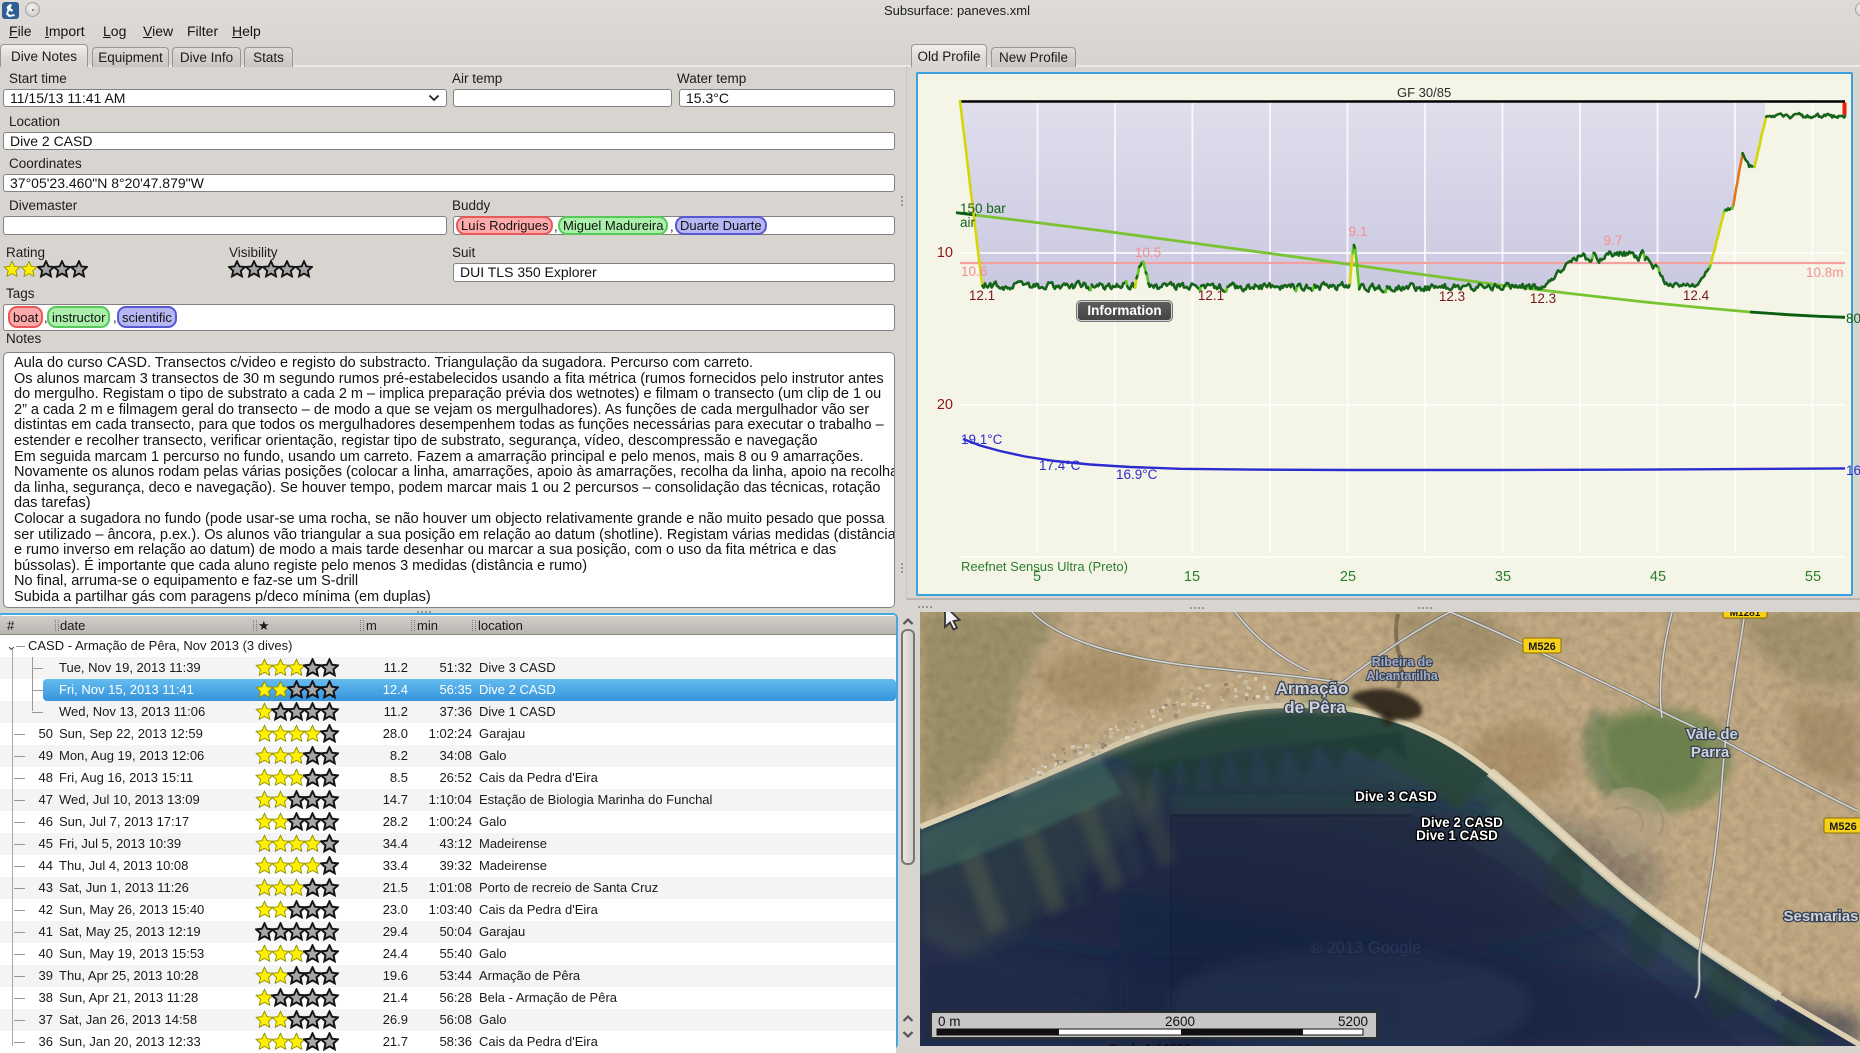 Image resolution: width=1860 pixels, height=1053 pixels. What do you see at coordinates (1853, 470) in the screenshot?
I see `svg-text: 16` at bounding box center [1853, 470].